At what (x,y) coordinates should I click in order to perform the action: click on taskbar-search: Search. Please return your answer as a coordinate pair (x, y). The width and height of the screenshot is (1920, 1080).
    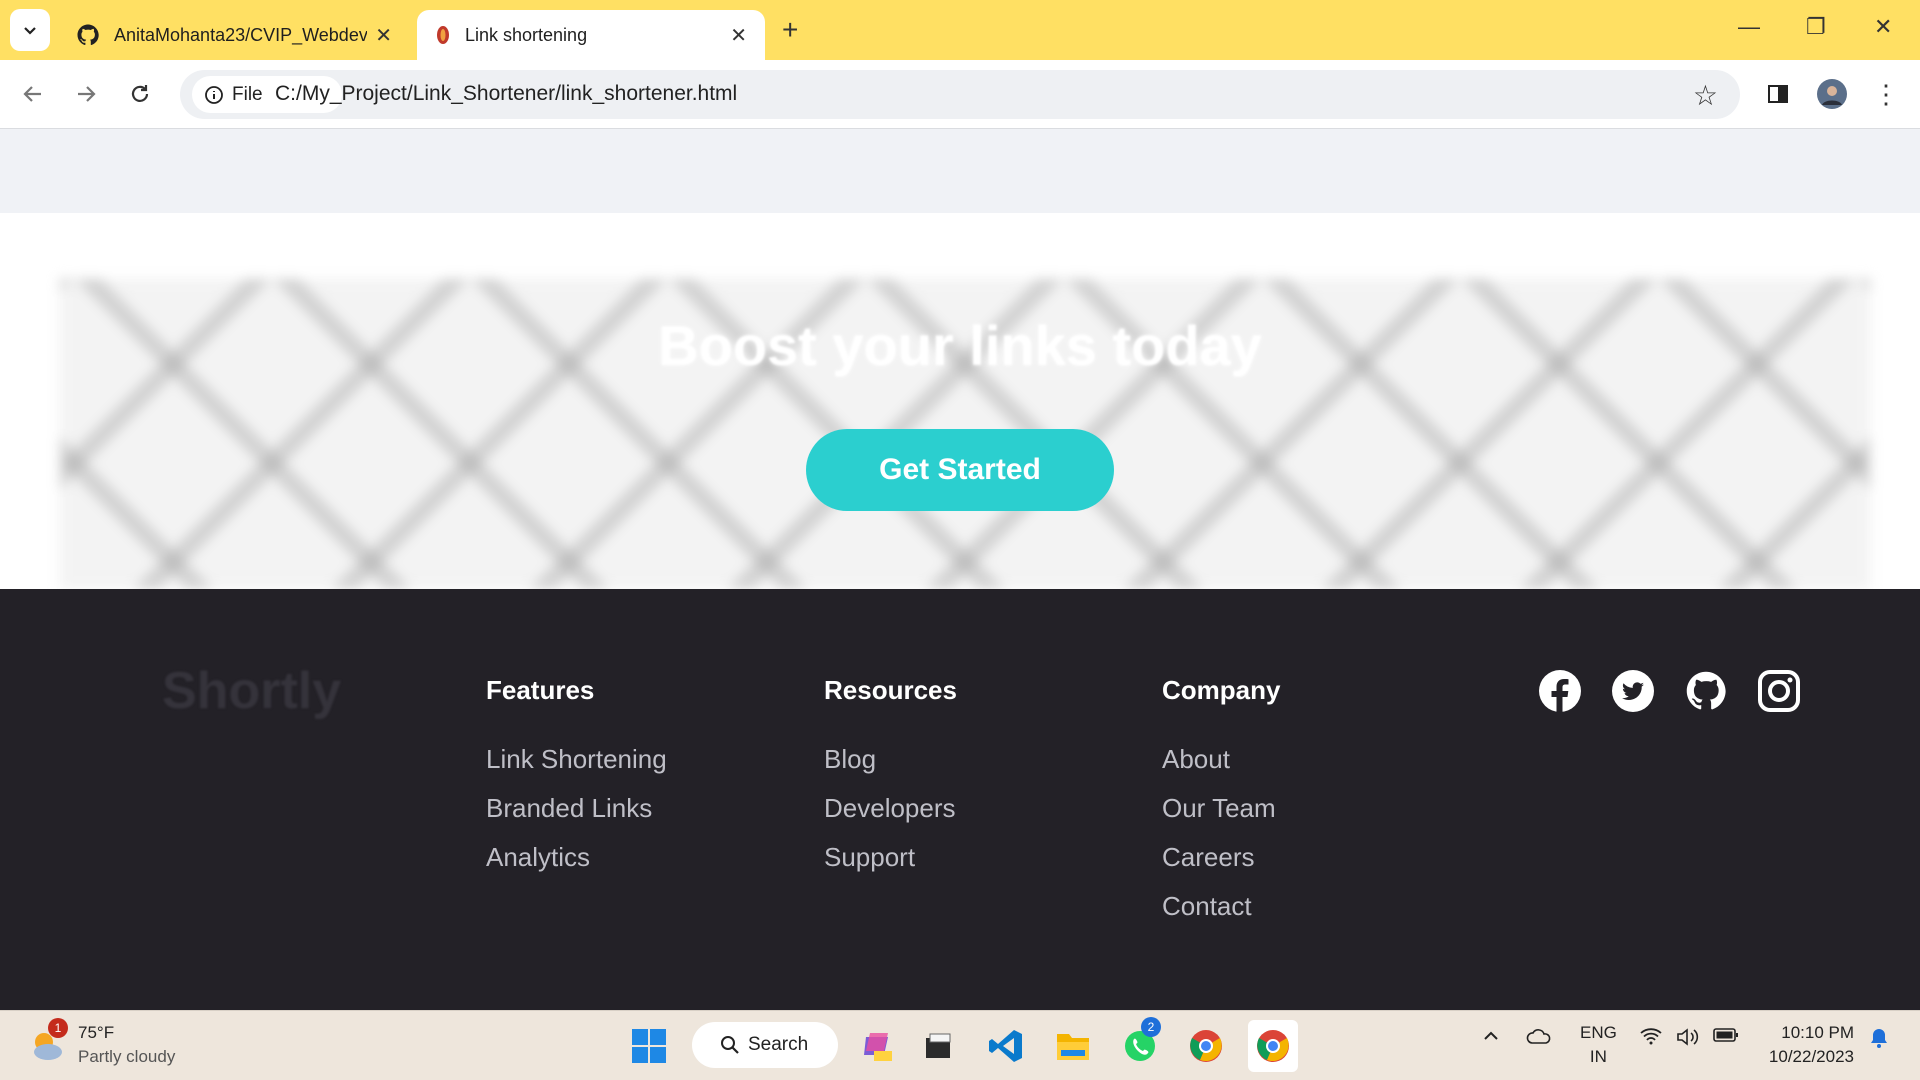
    Looking at the image, I should click on (765, 1045).